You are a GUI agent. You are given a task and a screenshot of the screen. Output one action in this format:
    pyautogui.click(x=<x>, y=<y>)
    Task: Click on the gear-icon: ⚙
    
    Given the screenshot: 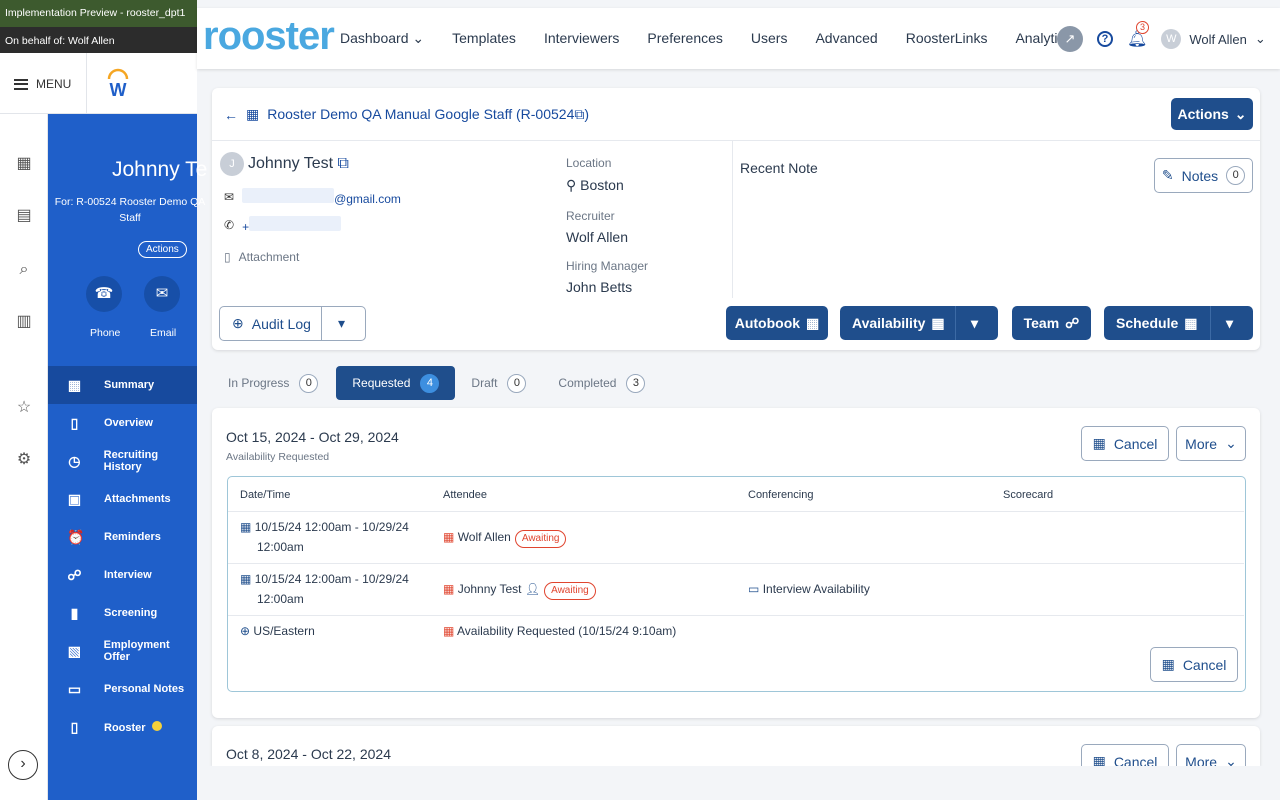 What is the action you would take?
    pyautogui.click(x=24, y=460)
    